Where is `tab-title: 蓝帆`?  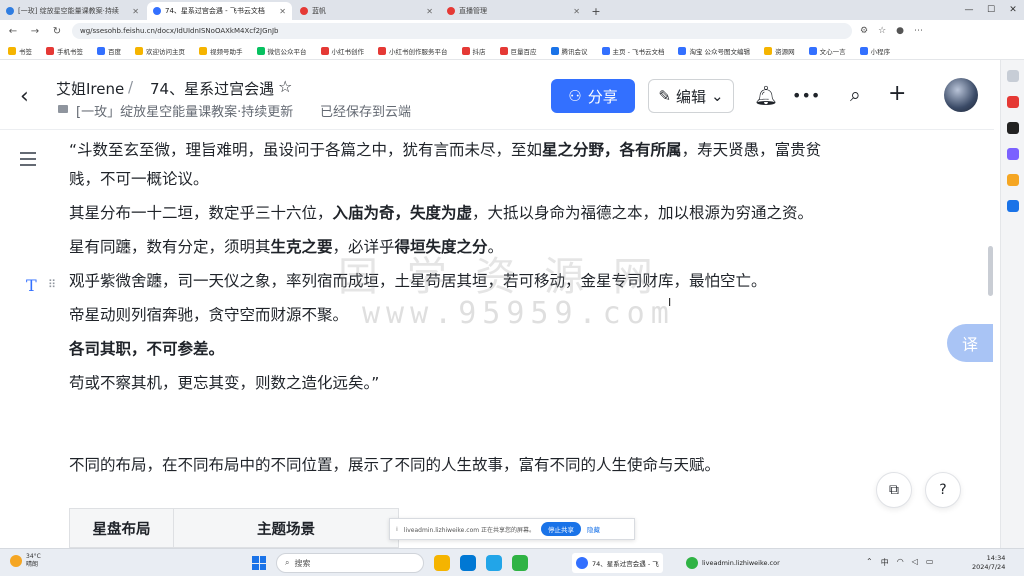 tab-title: 蓝帆 is located at coordinates (319, 11).